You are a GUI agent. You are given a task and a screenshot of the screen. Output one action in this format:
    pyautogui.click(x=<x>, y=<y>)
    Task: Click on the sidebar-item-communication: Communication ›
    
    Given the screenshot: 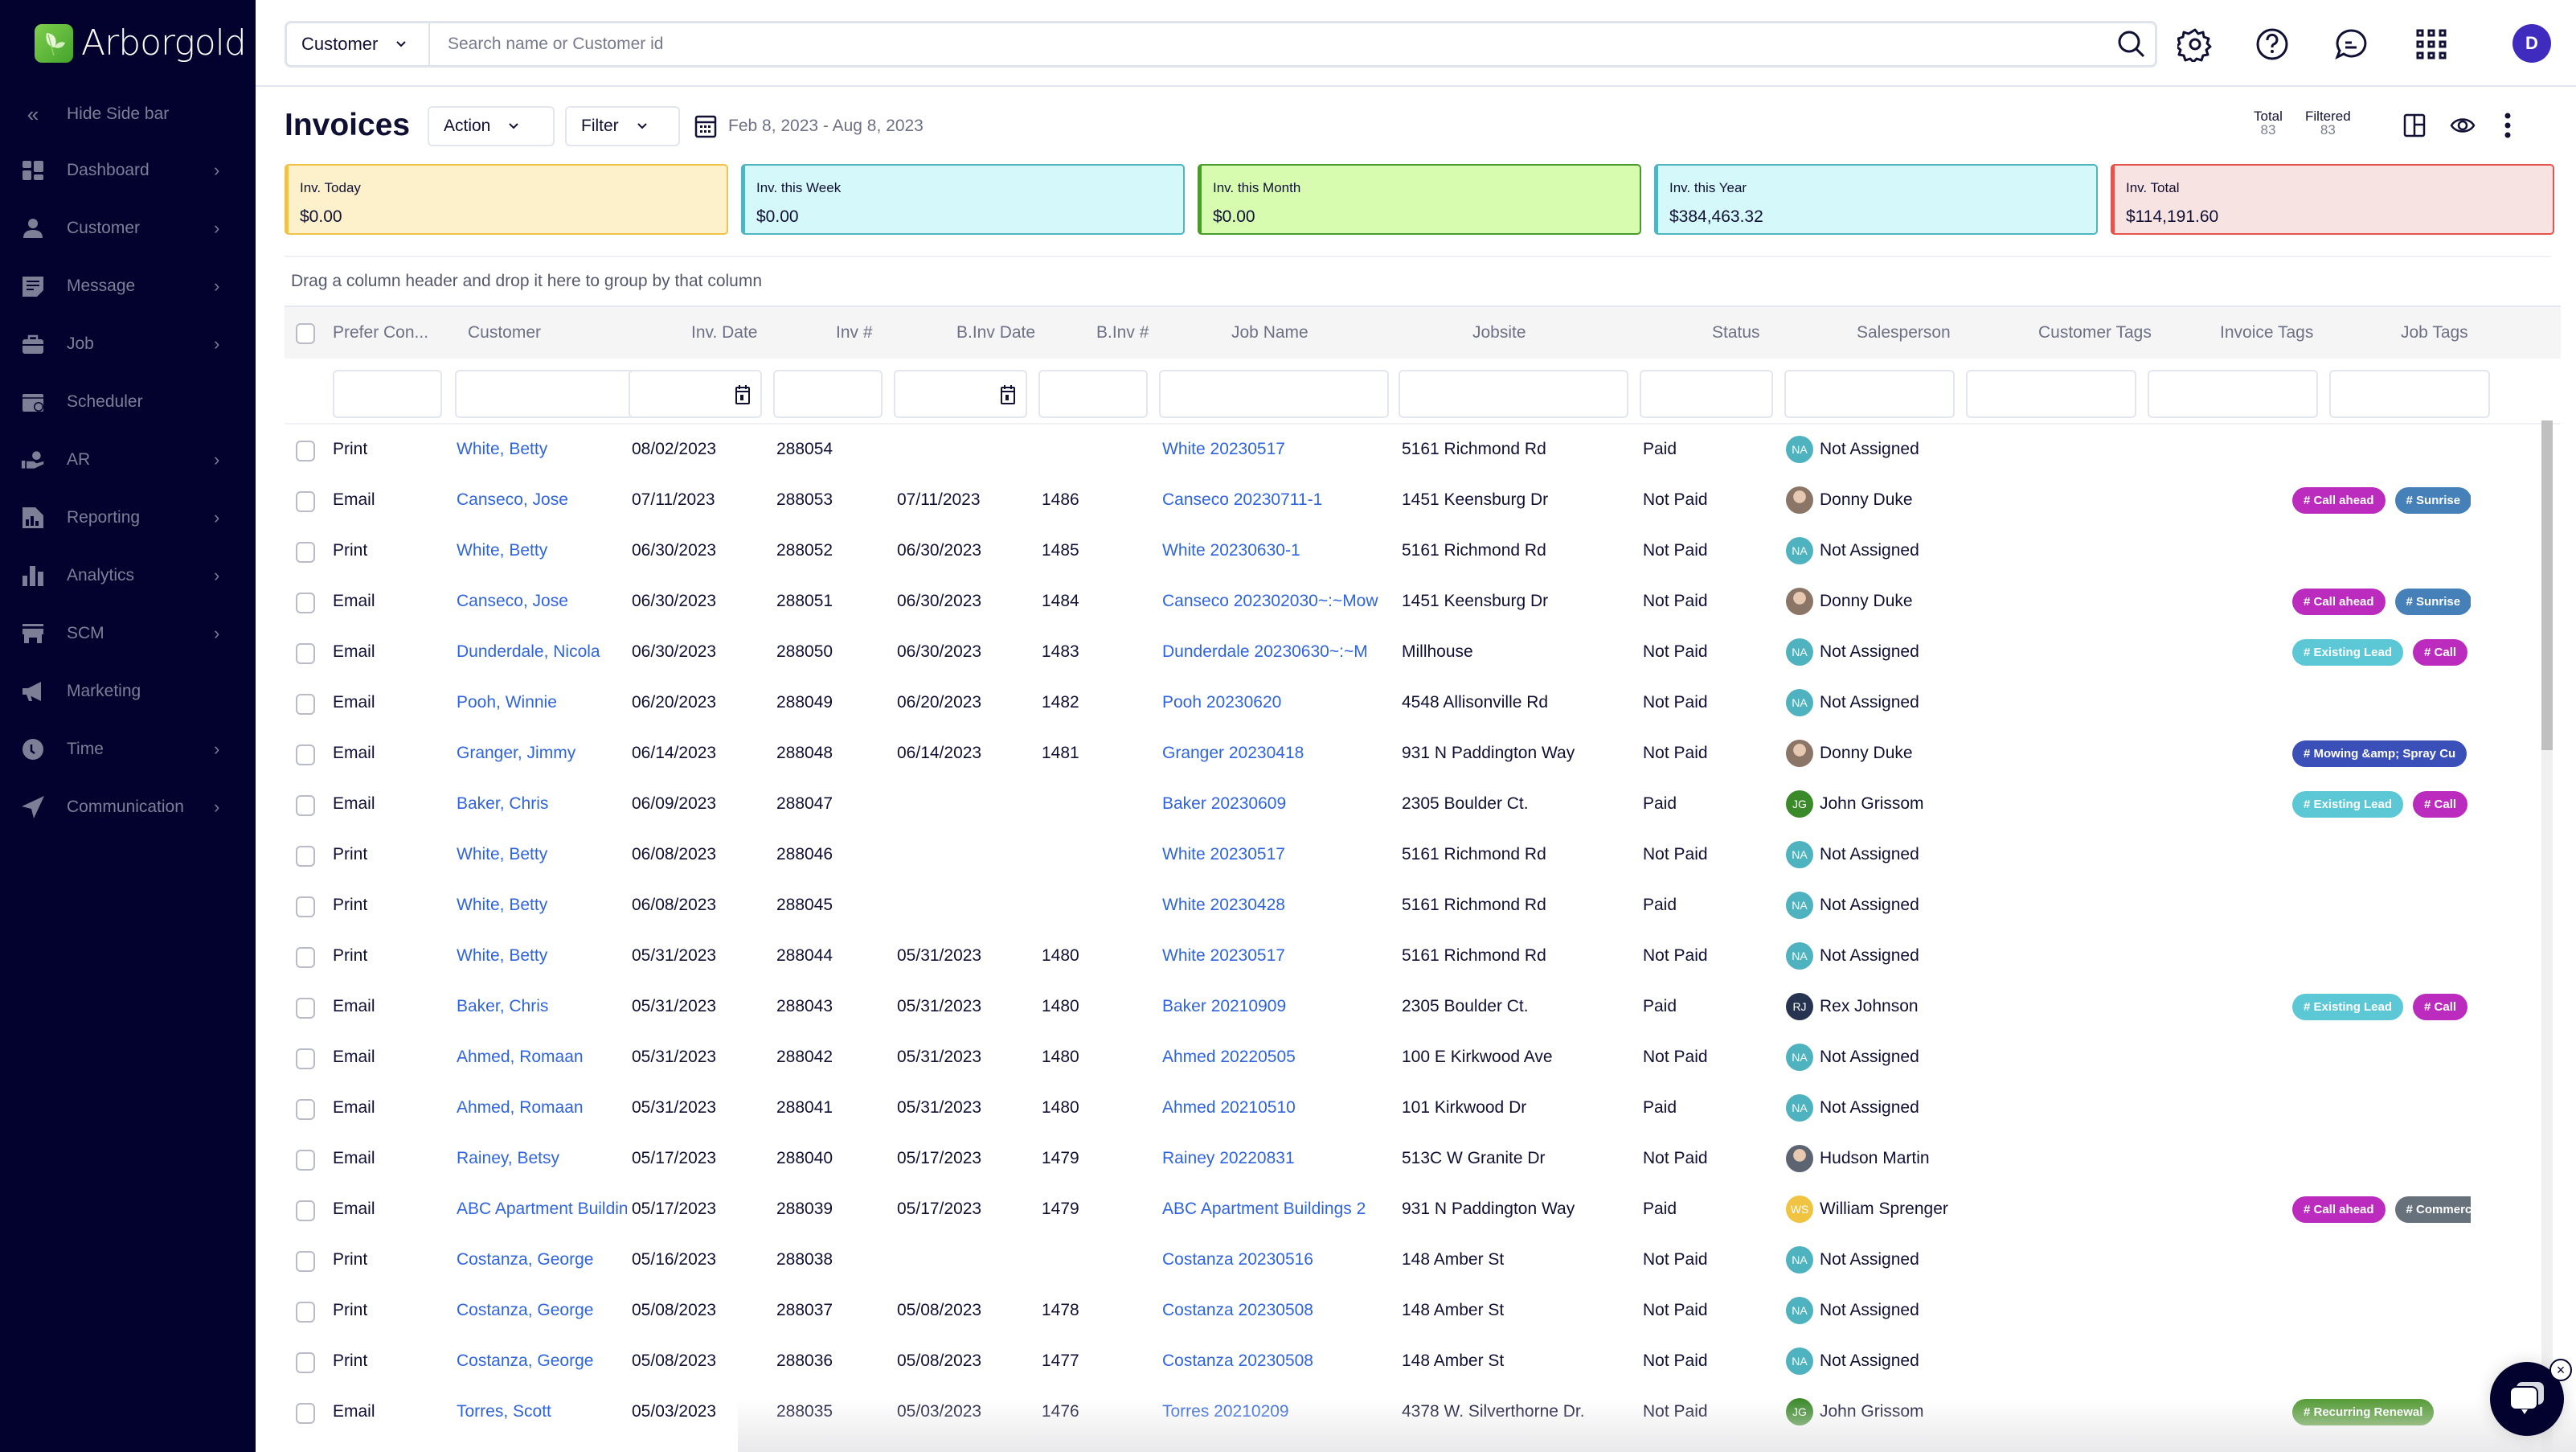 What is the action you would take?
    pyautogui.click(x=128, y=807)
    